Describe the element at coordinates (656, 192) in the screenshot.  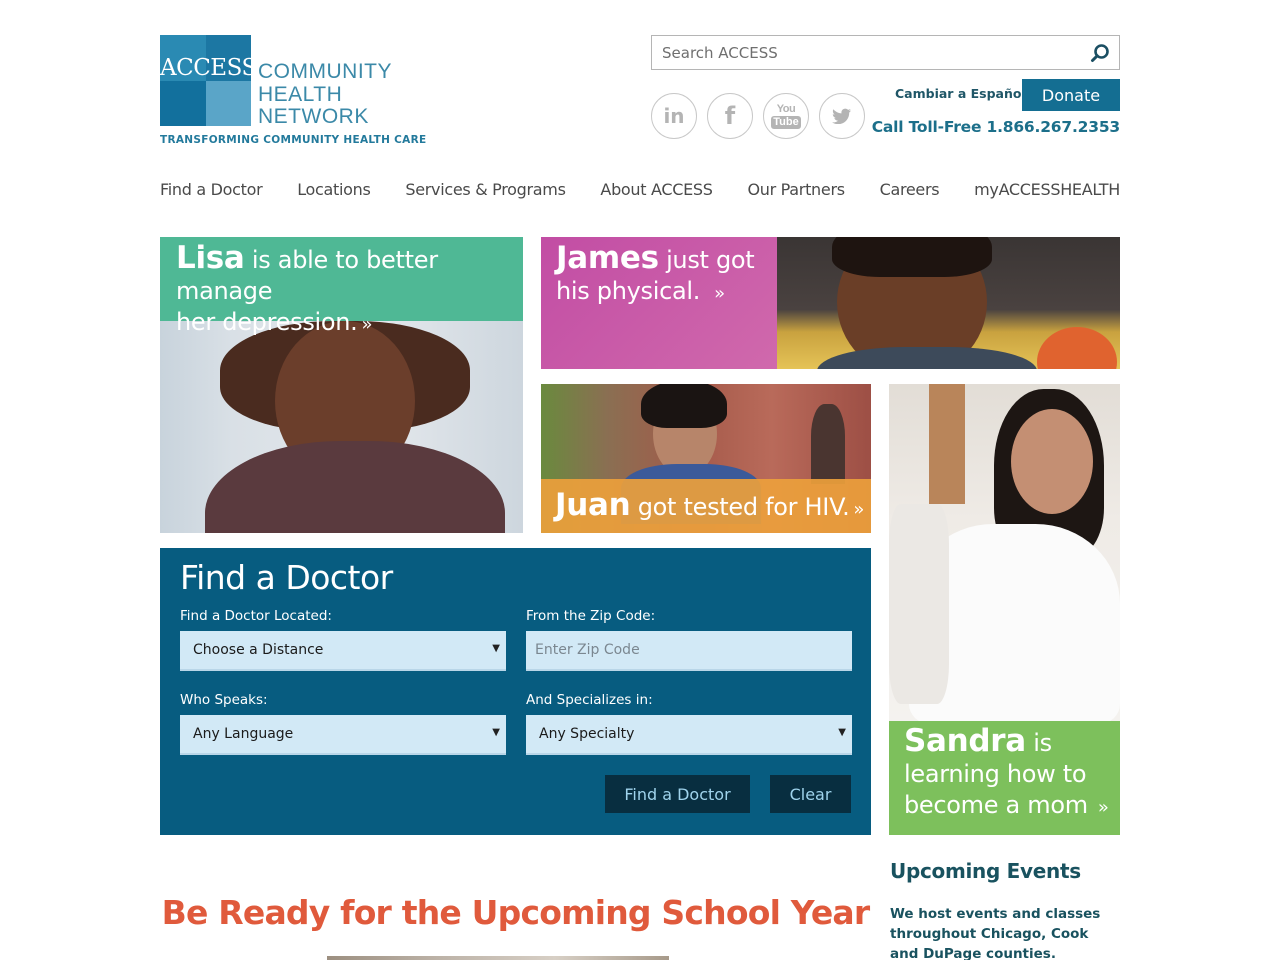
I see `nav-about-access: About ACCESS` at that location.